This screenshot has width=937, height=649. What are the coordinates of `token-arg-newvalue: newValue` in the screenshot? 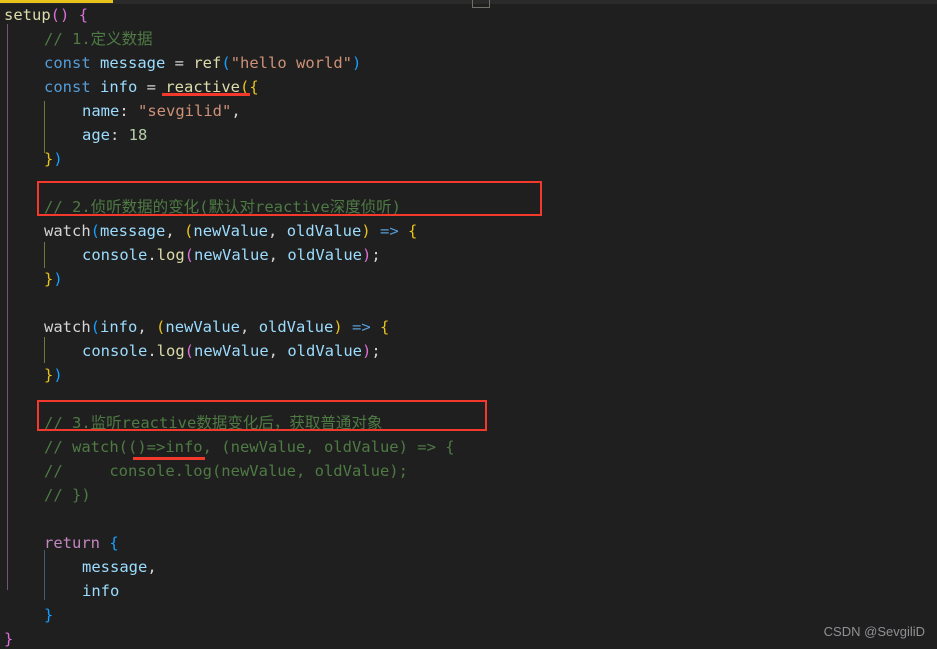 It's located at (231, 255).